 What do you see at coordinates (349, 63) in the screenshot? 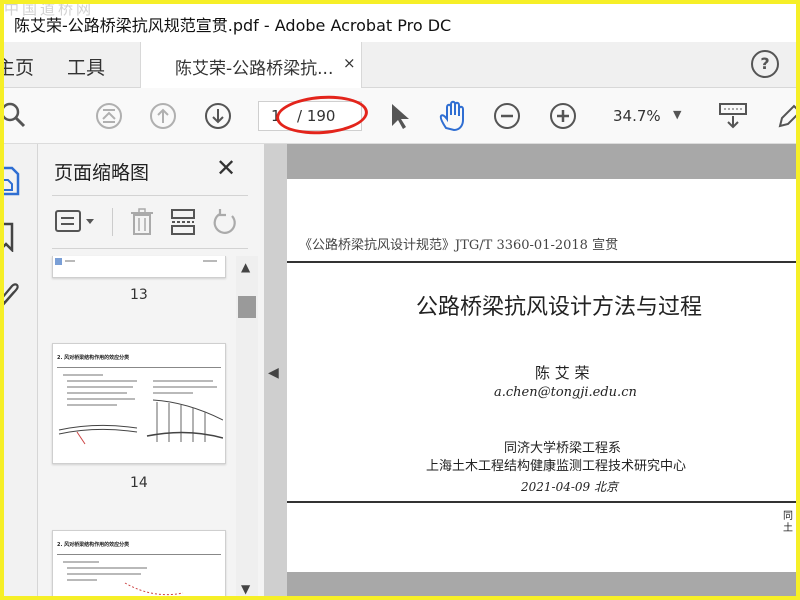
I see `close-tab-icon: ×` at bounding box center [349, 63].